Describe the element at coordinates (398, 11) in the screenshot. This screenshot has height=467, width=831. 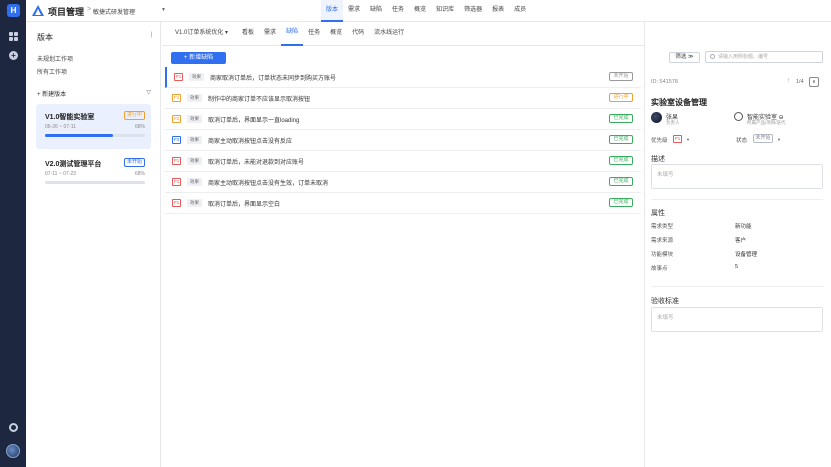
I see `top-nav-item: 任务` at that location.